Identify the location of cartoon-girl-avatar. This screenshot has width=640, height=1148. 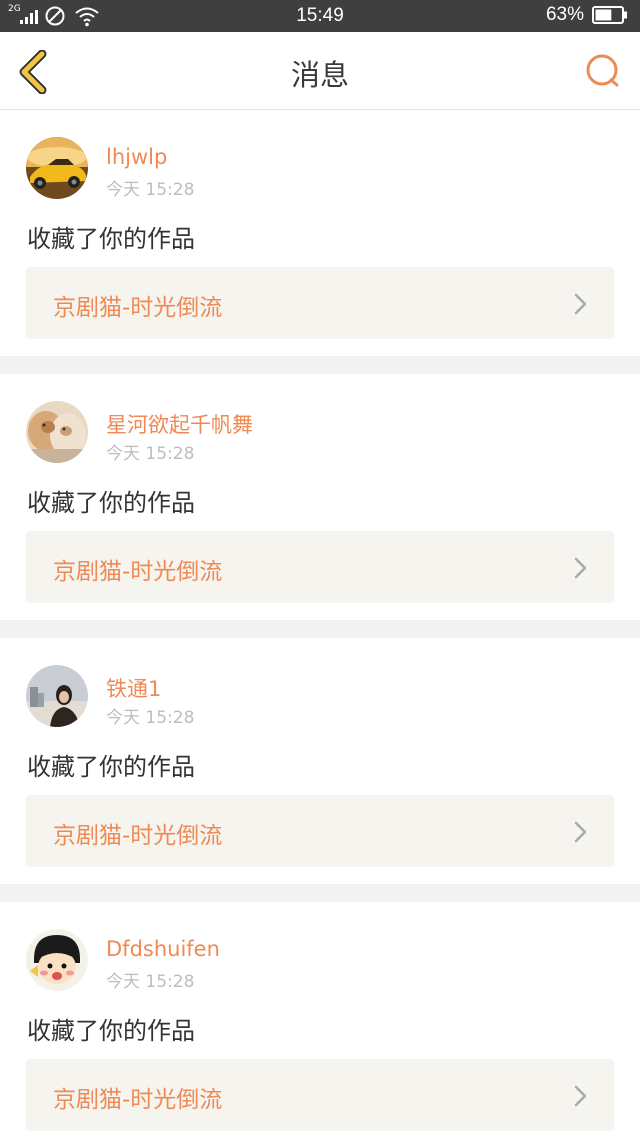
(57, 960).